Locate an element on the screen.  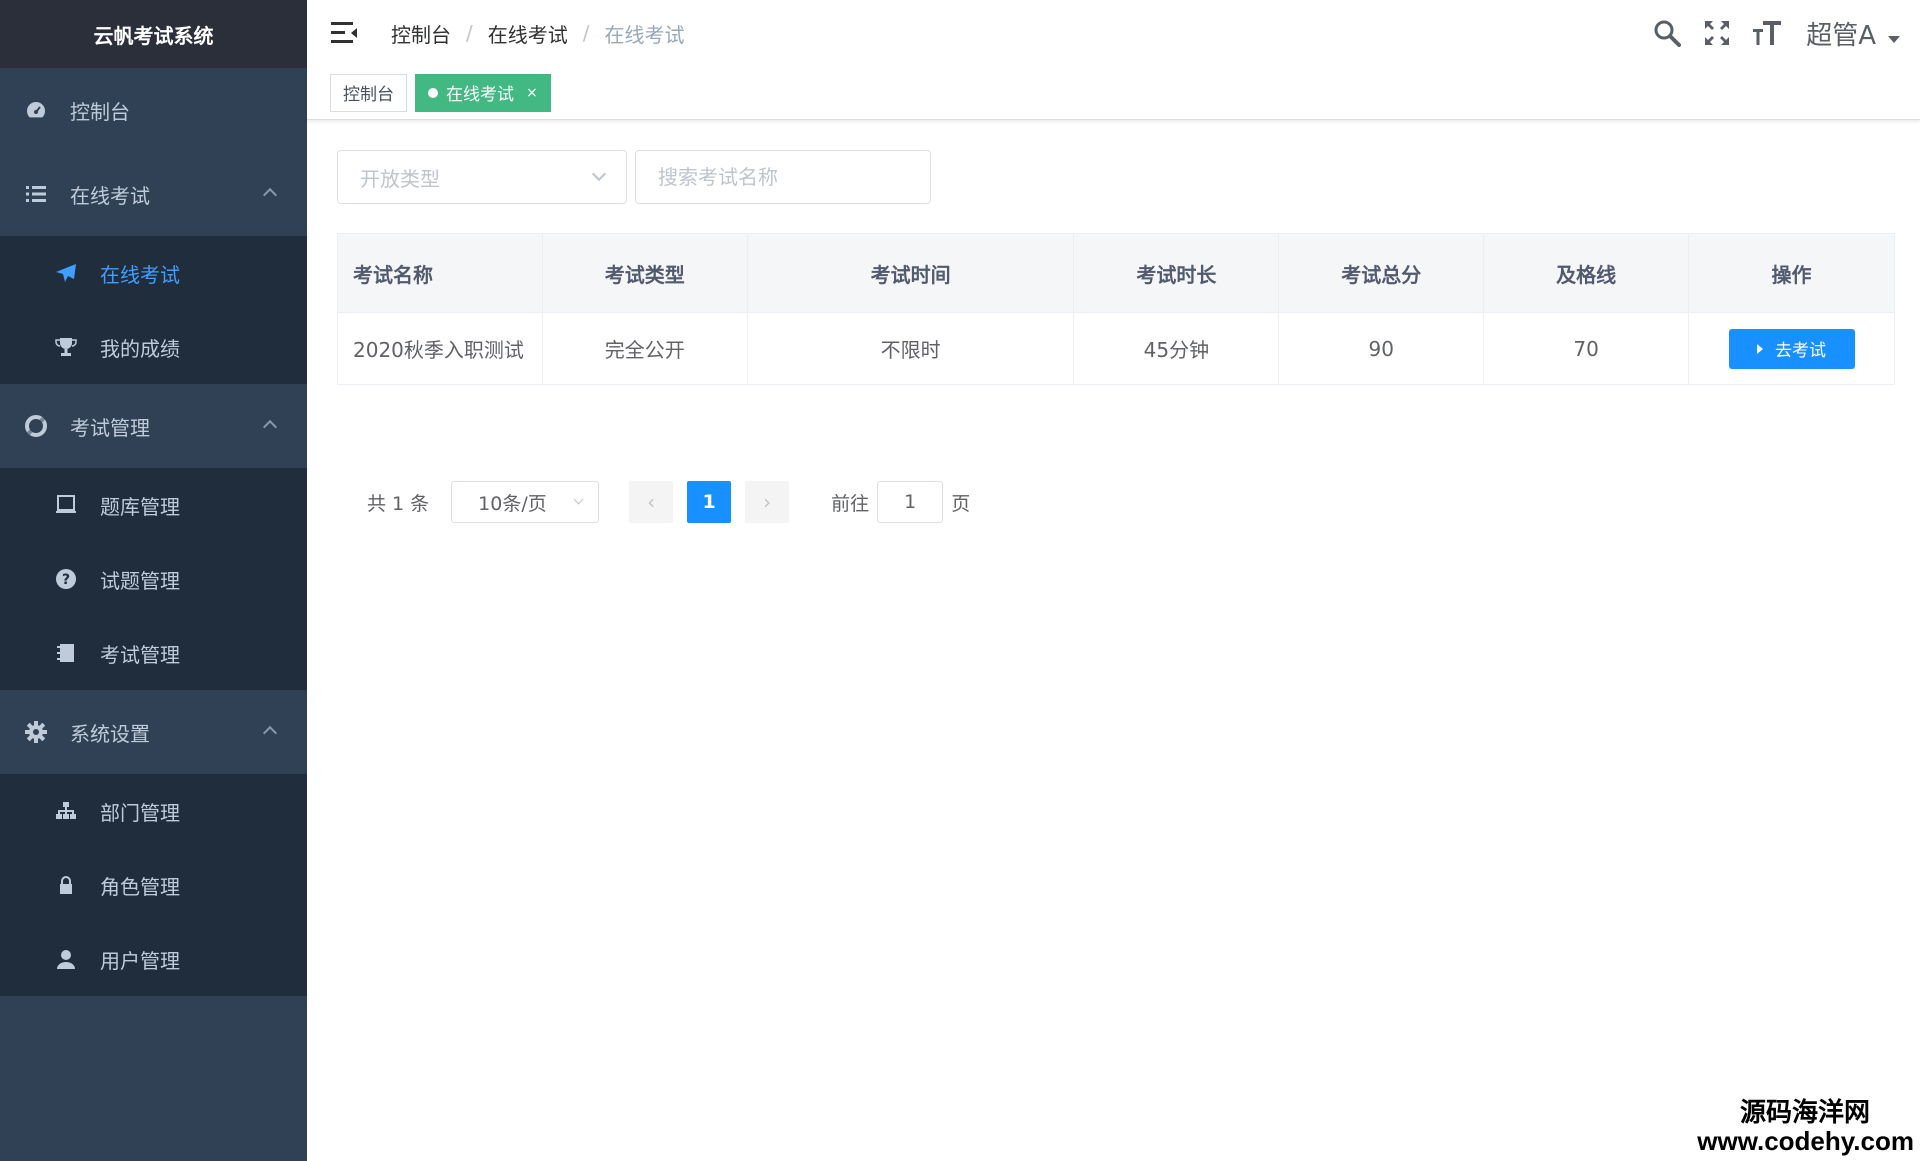
sidebar-item-question-bank: 题库管理 is located at coordinates (153, 505).